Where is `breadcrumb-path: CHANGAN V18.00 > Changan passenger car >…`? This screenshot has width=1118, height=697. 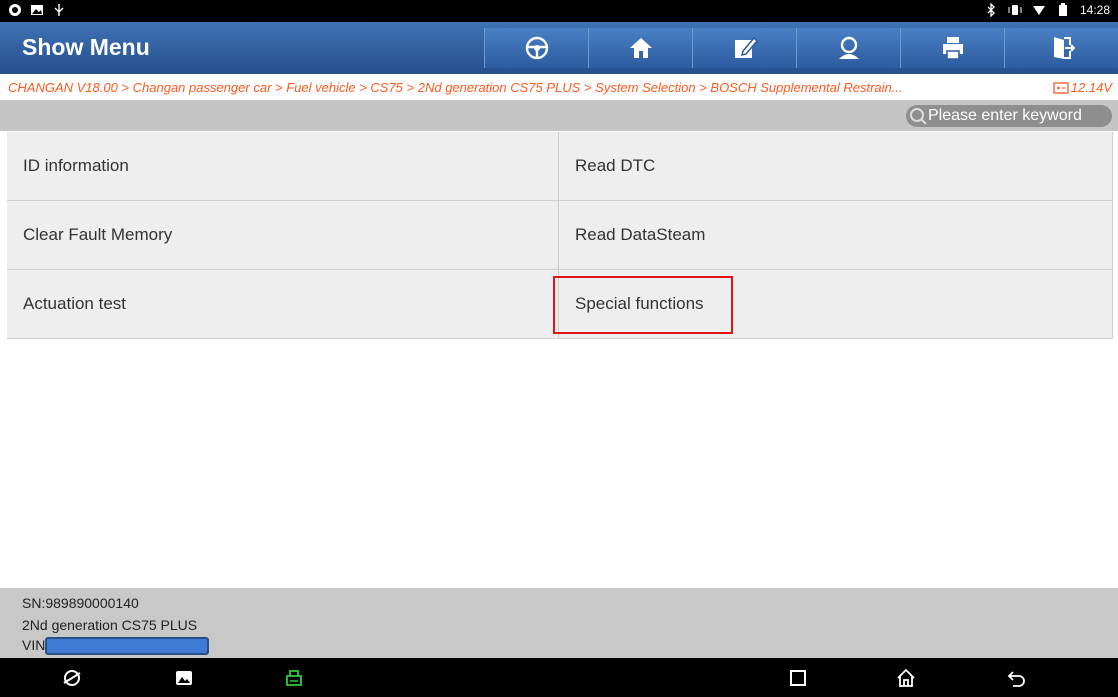
breadcrumb-path: CHANGAN V18.00 > Changan passenger car >… is located at coordinates (455, 87).